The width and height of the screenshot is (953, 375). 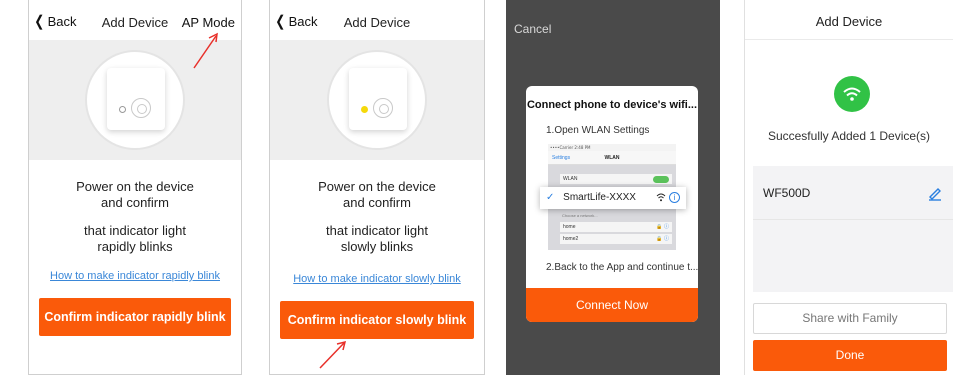 I want to click on cancel-button: Cancel, so click(x=532, y=29).